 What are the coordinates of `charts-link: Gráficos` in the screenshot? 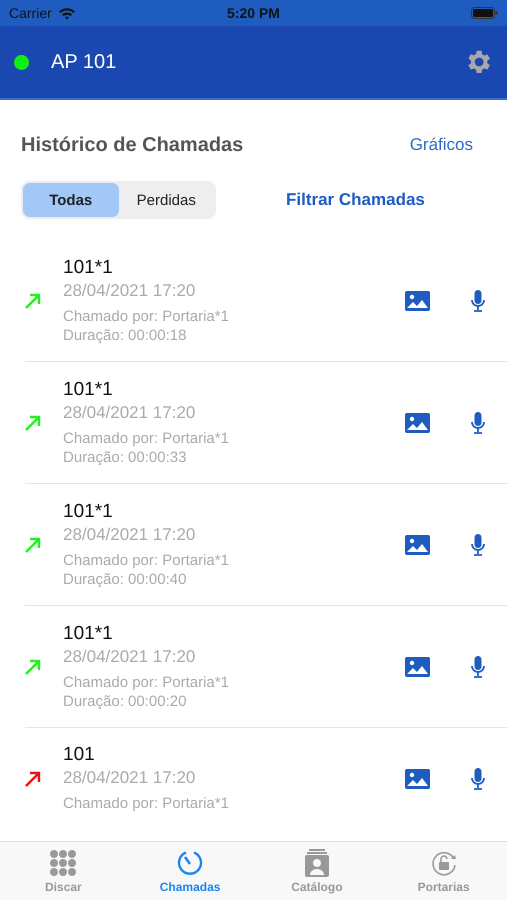 It's located at (441, 145).